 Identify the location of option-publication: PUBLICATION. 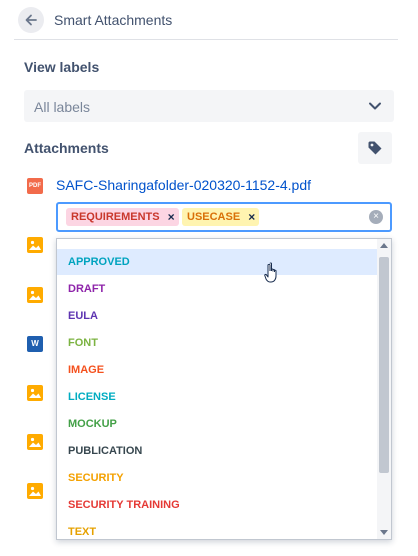
(218, 451).